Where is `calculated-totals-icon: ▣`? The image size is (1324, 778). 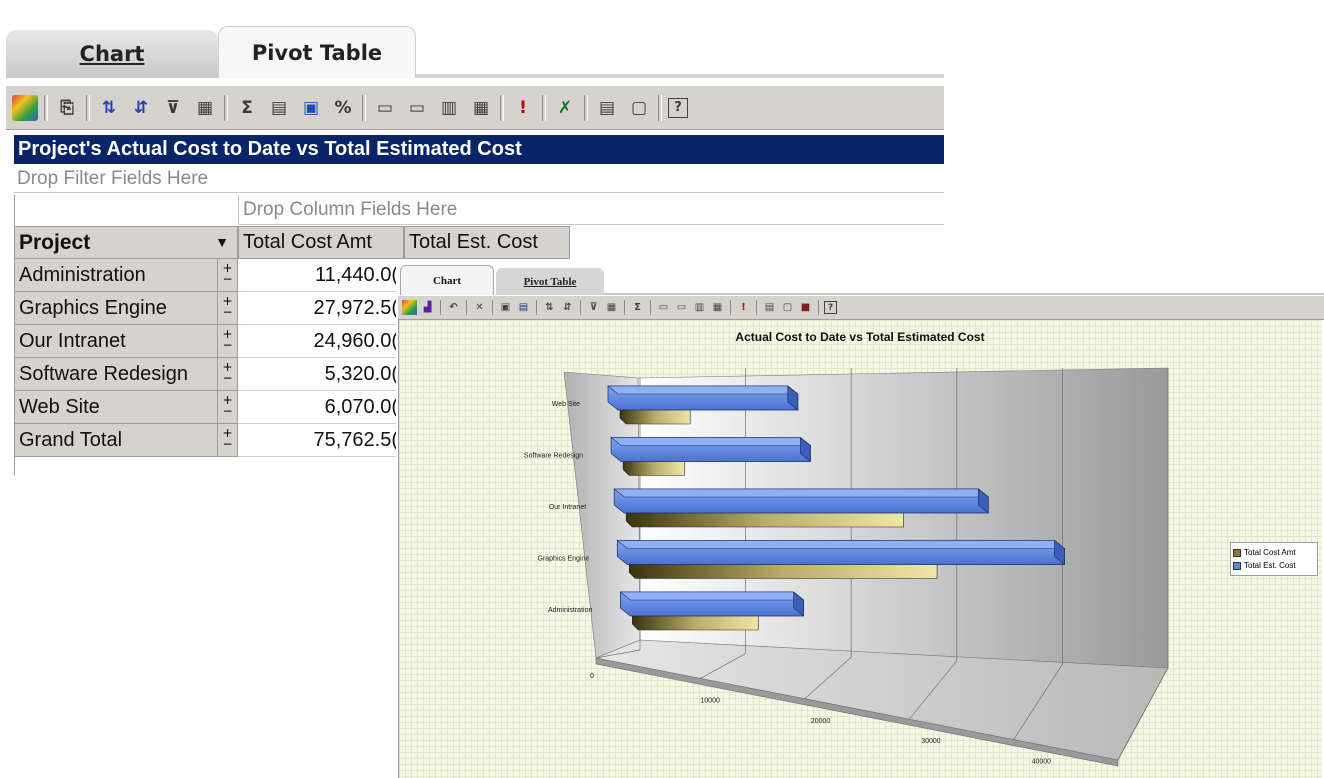
calculated-totals-icon: ▣ is located at coordinates (311, 108).